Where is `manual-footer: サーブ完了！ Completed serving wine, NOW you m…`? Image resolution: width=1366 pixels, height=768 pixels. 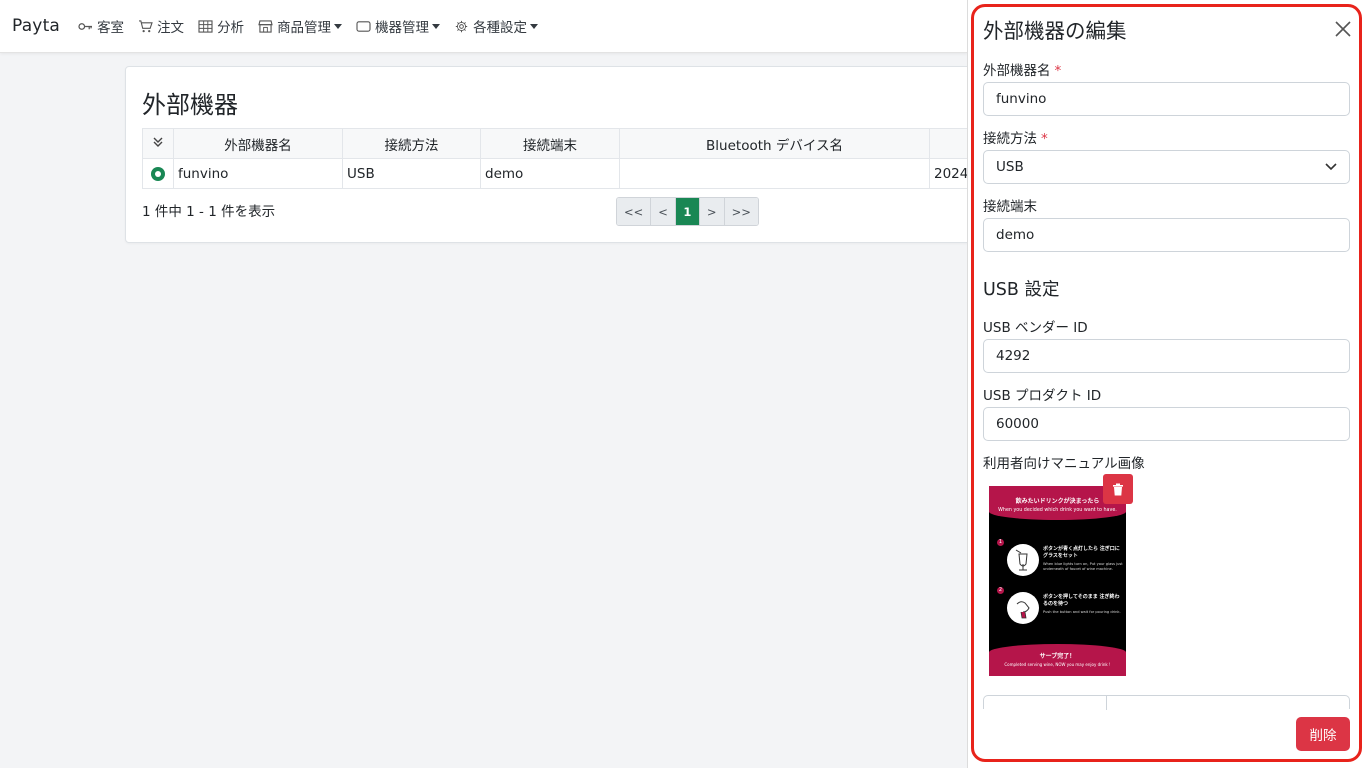 manual-footer: サーブ完了！ Completed serving wine, NOW you m… is located at coordinates (1057, 660).